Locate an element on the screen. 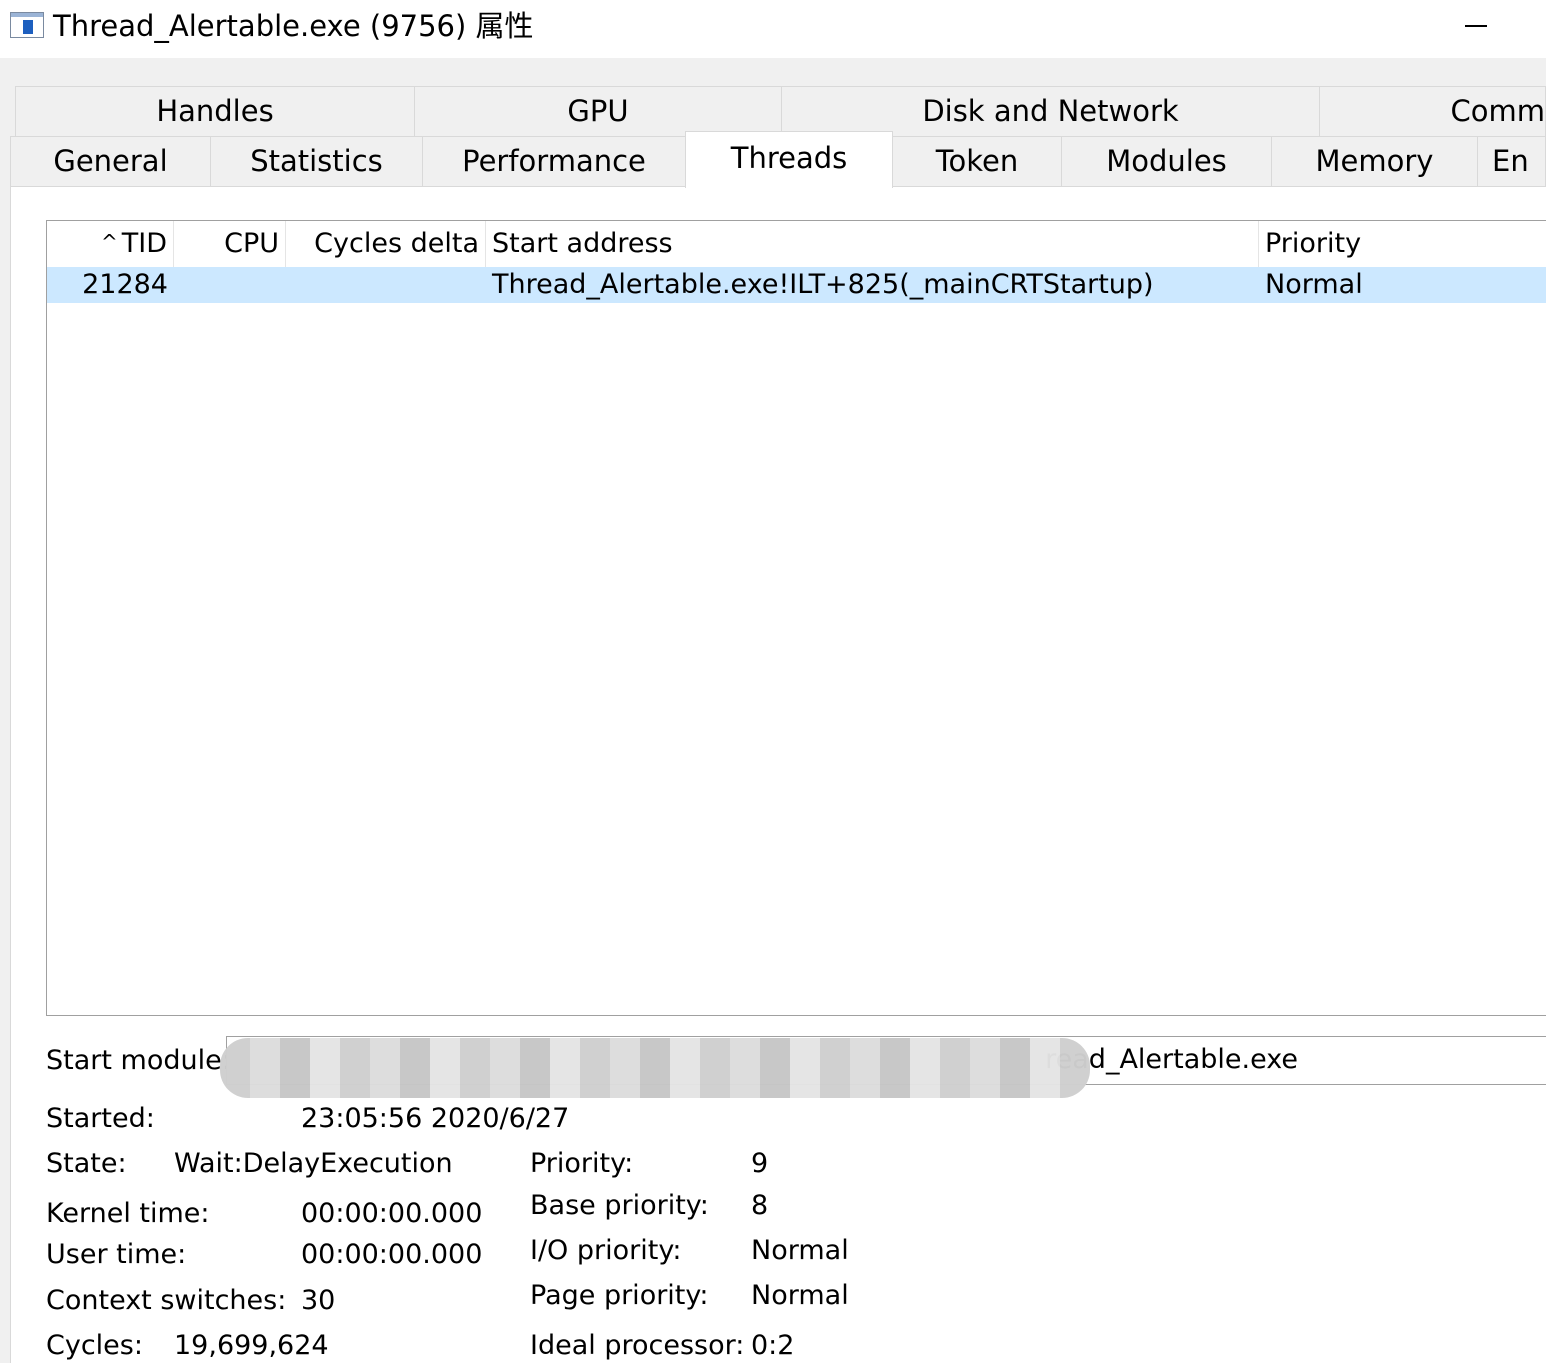 The height and width of the screenshot is (1363, 1546). cell-cpu is located at coordinates (230, 285).